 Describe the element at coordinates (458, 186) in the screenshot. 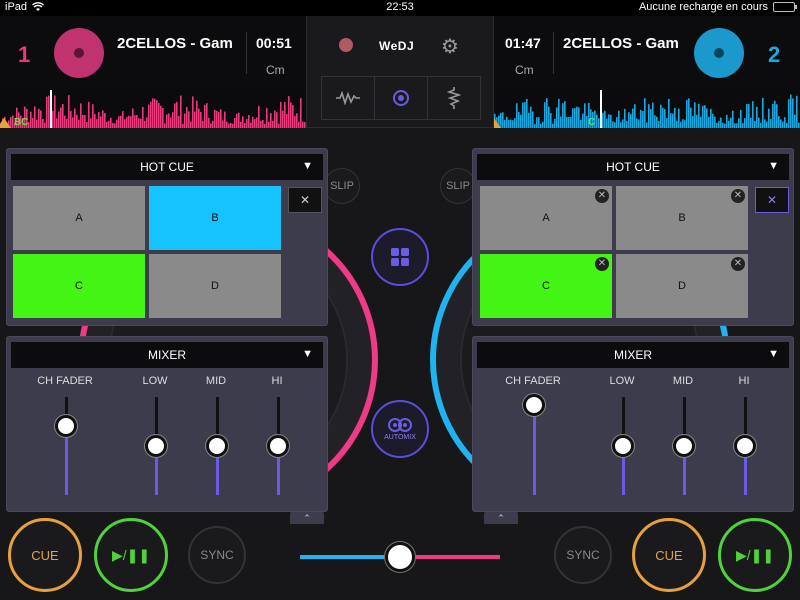

I see `deck-2-slip-button: SLIP` at that location.